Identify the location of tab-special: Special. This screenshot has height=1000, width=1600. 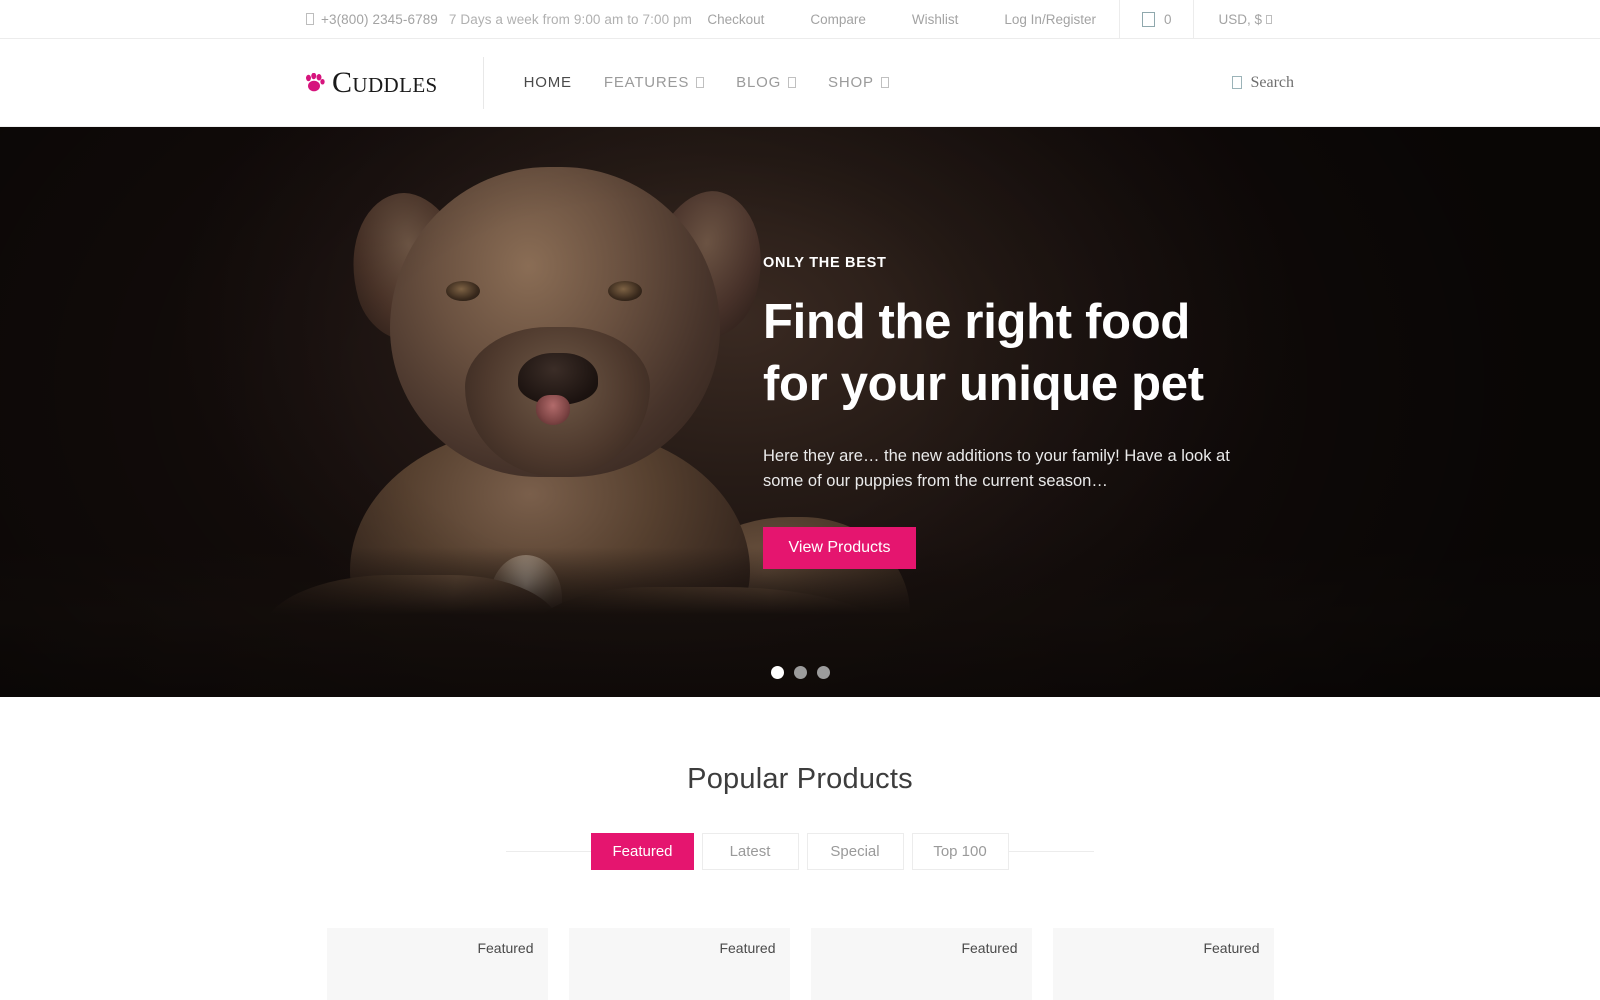
(855, 851).